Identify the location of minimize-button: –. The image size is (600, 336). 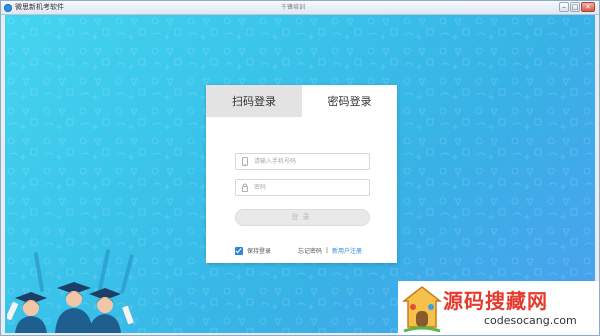
(564, 7).